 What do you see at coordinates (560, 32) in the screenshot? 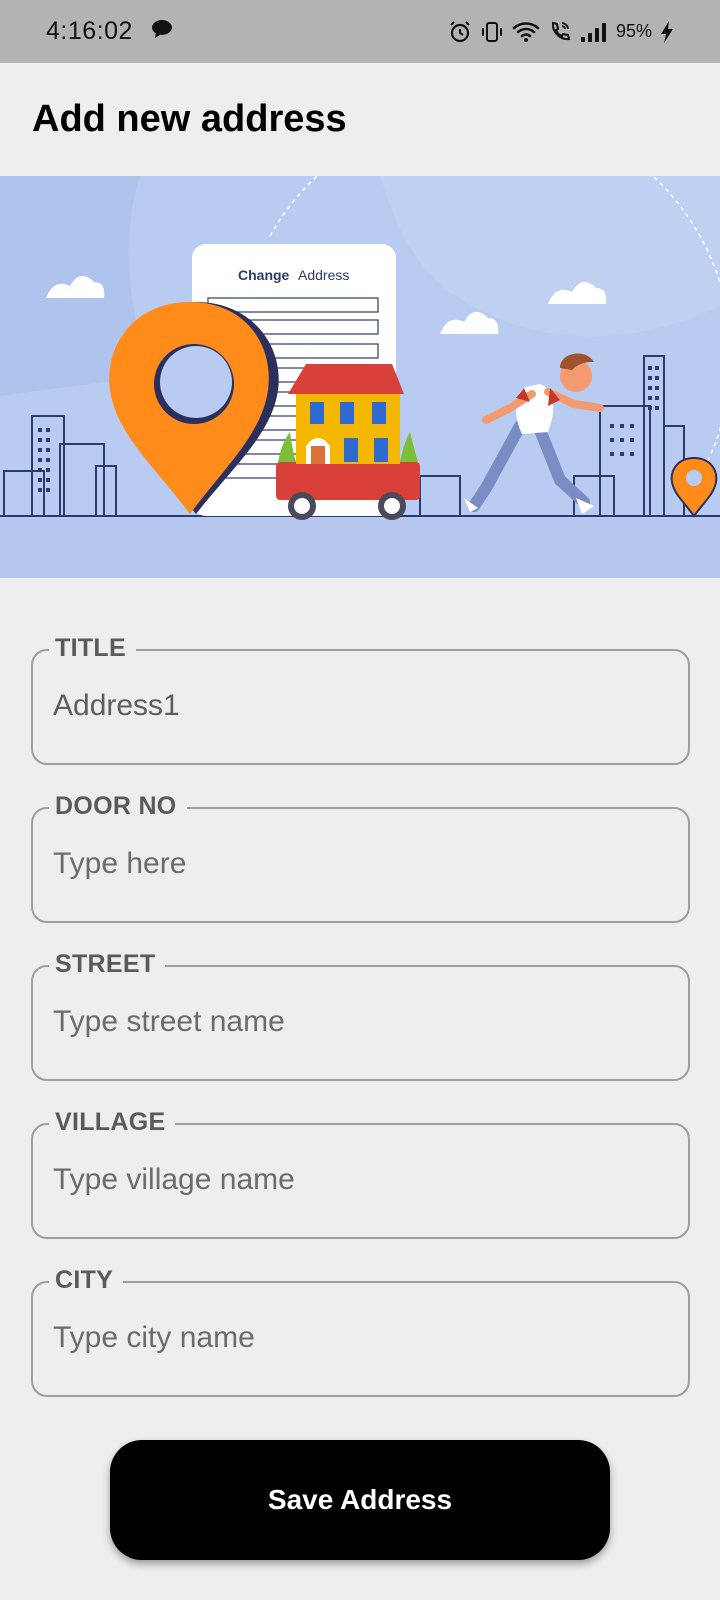
I see `wifi-call-icon` at bounding box center [560, 32].